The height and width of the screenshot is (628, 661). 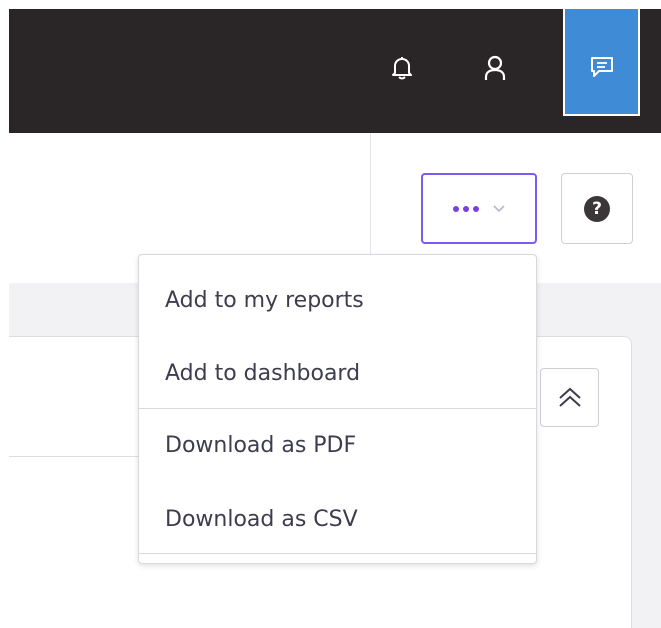 What do you see at coordinates (263, 373) in the screenshot?
I see `menu-item-label: Add to dashboard` at bounding box center [263, 373].